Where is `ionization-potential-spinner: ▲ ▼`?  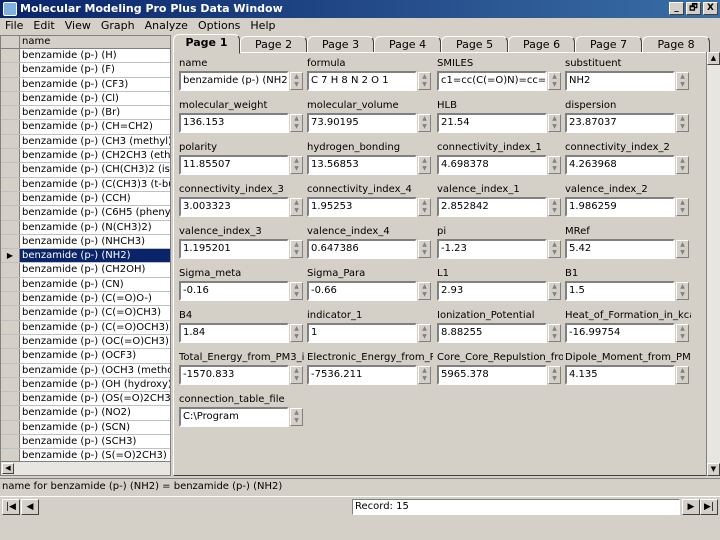
ionization-potential-spinner: ▲ ▼ is located at coordinates (554, 333).